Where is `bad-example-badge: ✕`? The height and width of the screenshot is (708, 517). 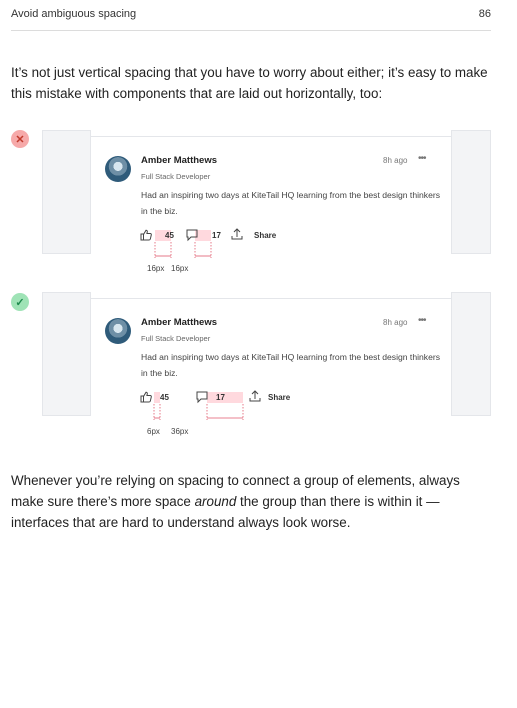
bad-example-badge: ✕ is located at coordinates (20, 139).